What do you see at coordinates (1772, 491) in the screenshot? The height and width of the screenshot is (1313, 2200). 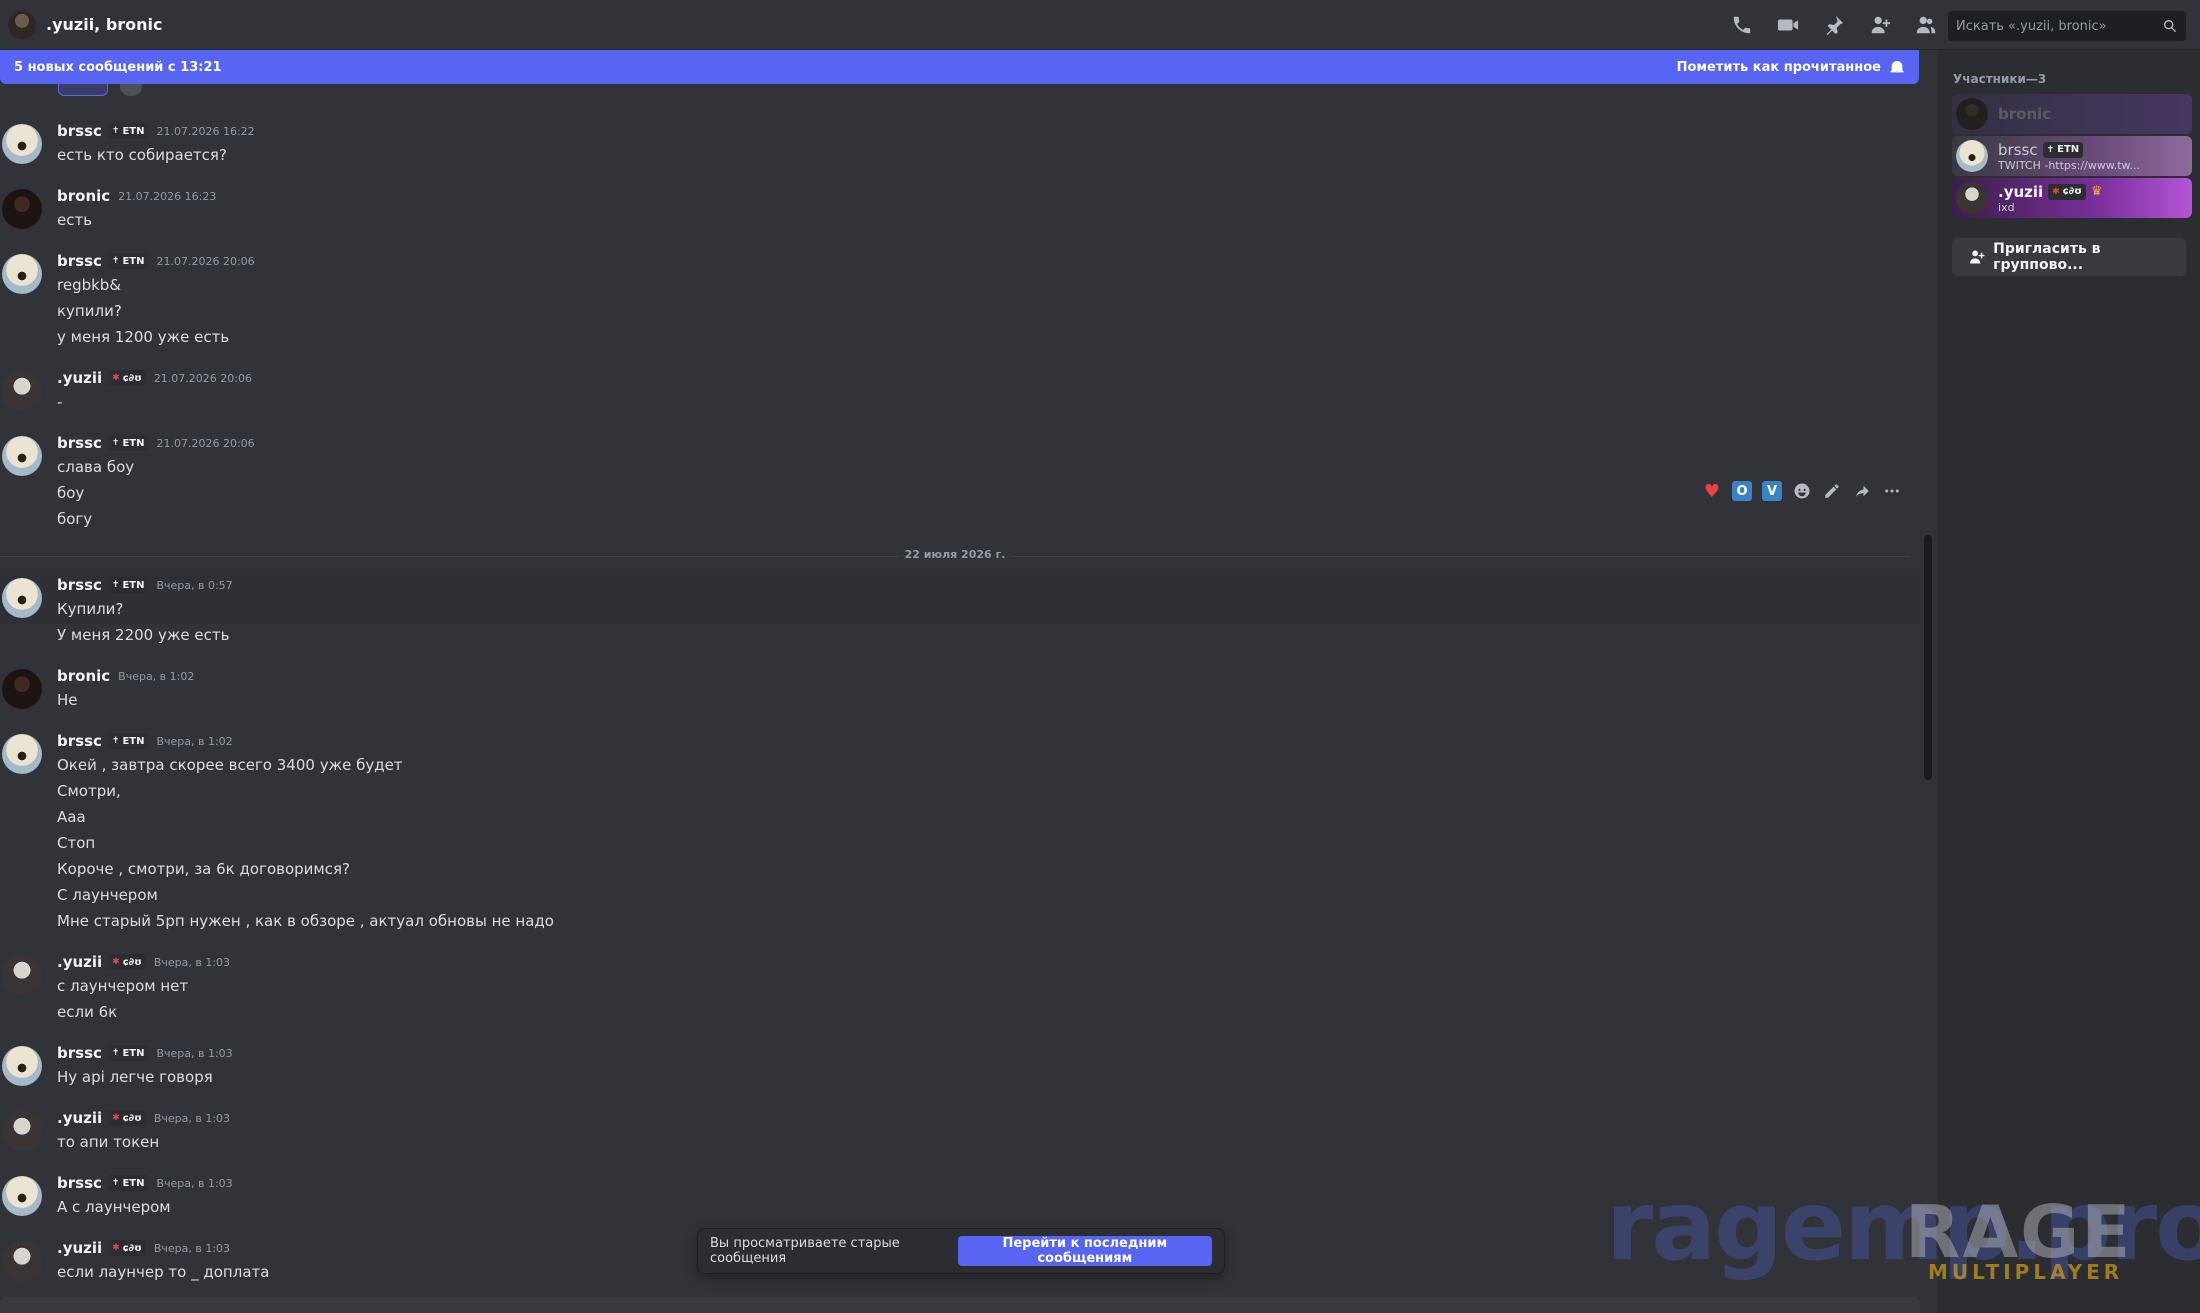 I see `v-reaction-icon: V` at bounding box center [1772, 491].